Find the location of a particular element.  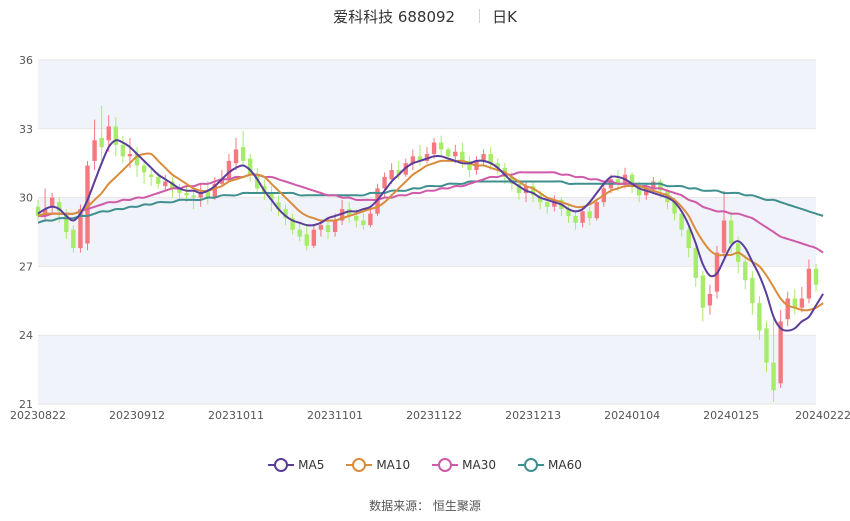

y-tick-label: 30 is located at coordinates (26, 198).